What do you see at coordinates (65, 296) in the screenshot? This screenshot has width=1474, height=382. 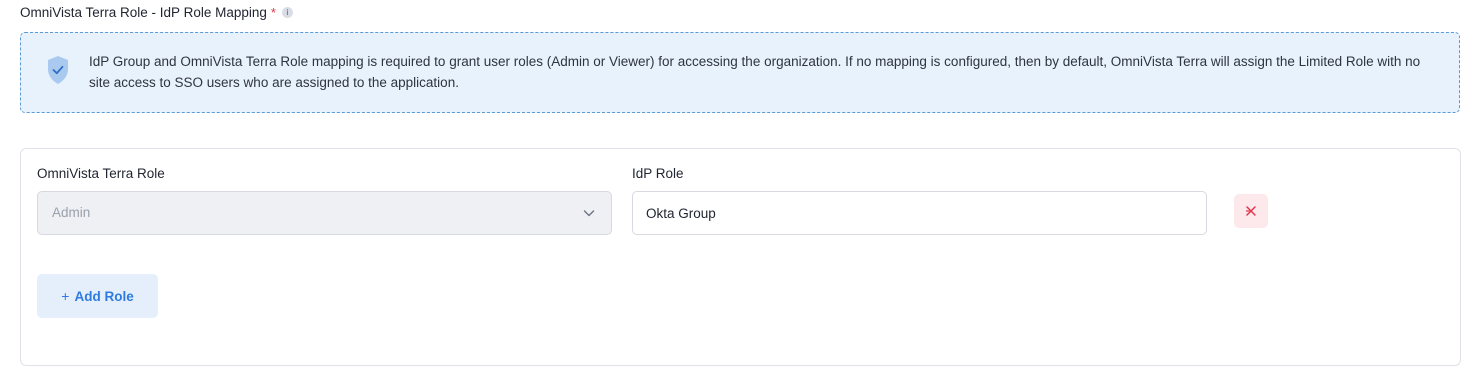 I see `plus-icon: +` at bounding box center [65, 296].